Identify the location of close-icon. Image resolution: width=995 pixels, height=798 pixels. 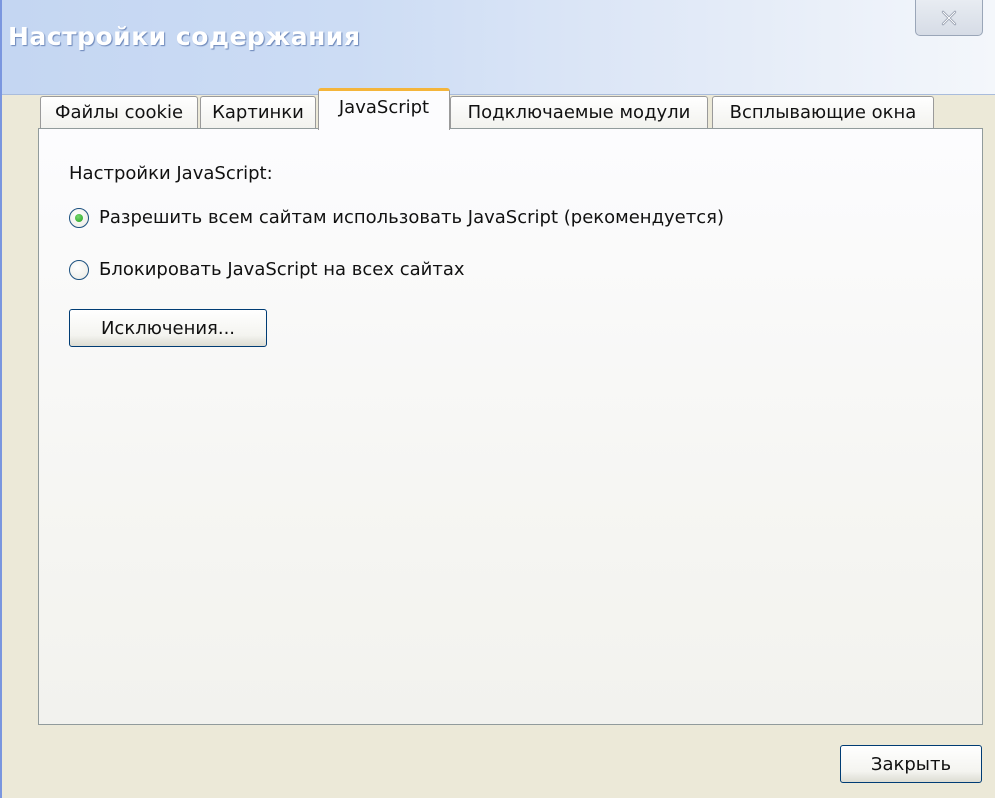
(949, 17).